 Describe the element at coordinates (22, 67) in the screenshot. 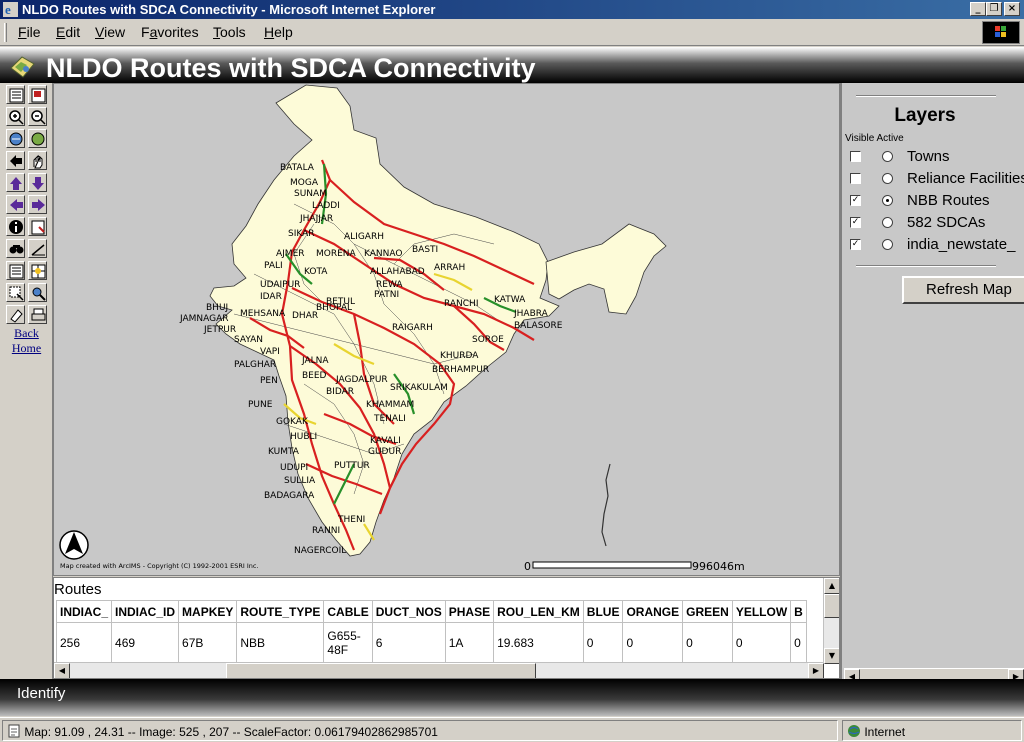

I see `globe-icon` at that location.